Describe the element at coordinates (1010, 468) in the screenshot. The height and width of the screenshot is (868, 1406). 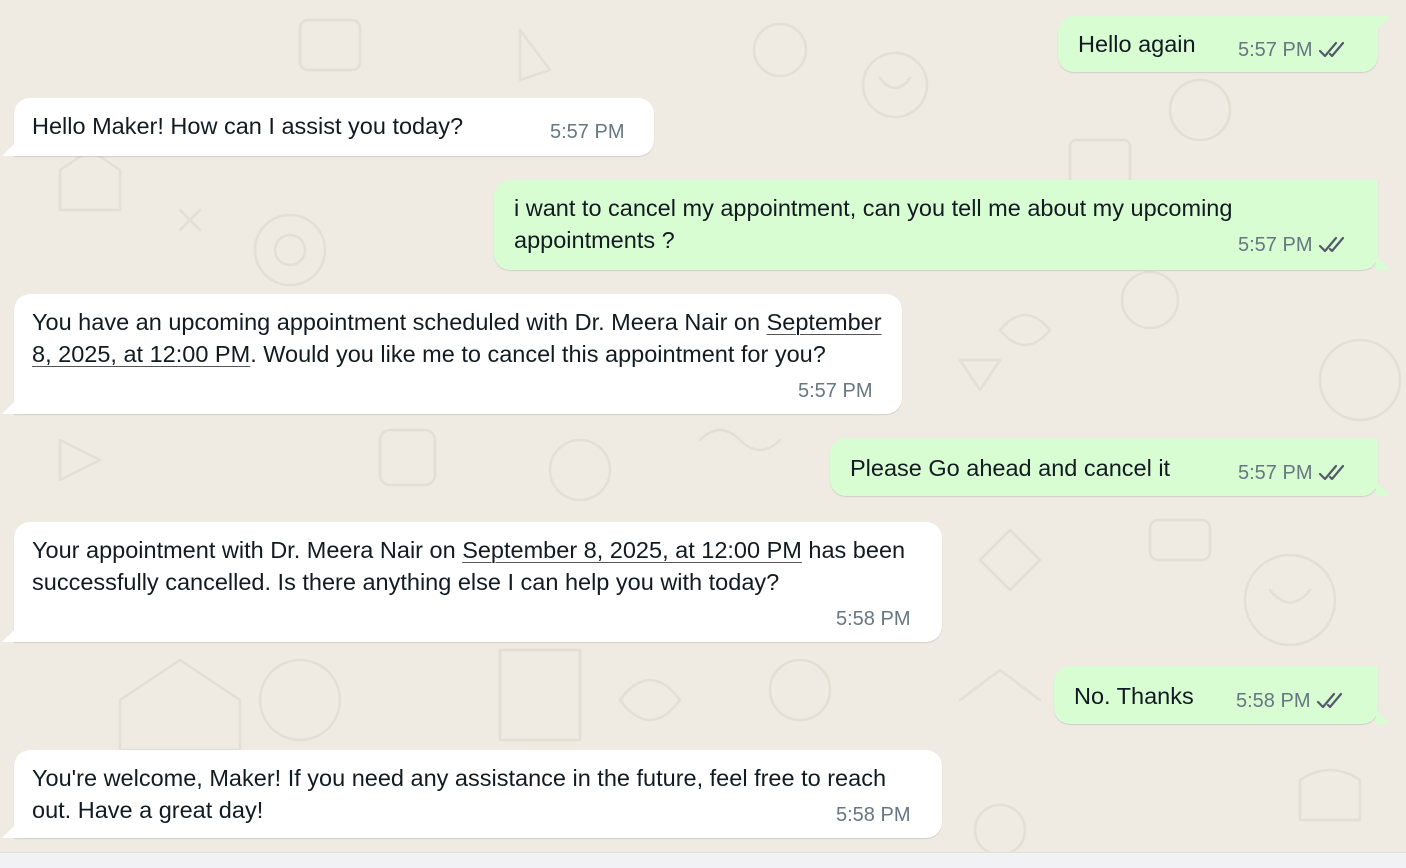
I see `message-text: Please Go ahead and cancel it` at that location.